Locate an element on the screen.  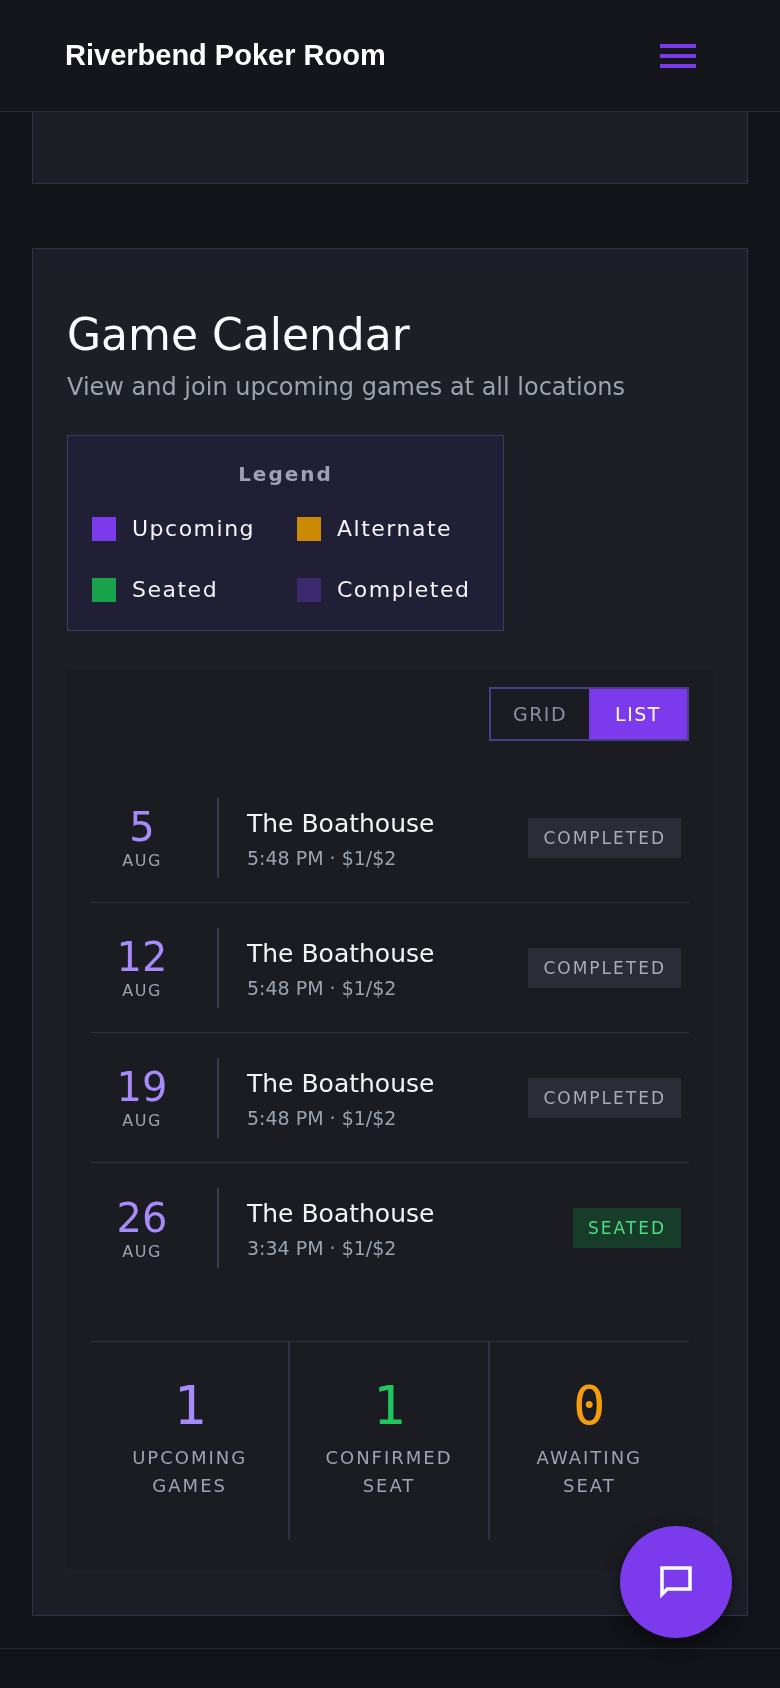
legend-label: Upcoming is located at coordinates (194, 528).